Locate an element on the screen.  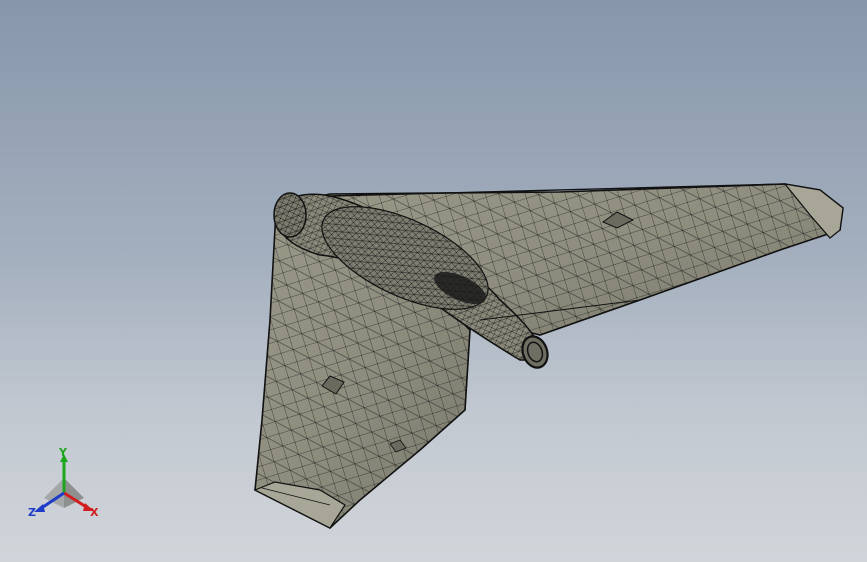
z-axis-label: Z is located at coordinates (32, 512).